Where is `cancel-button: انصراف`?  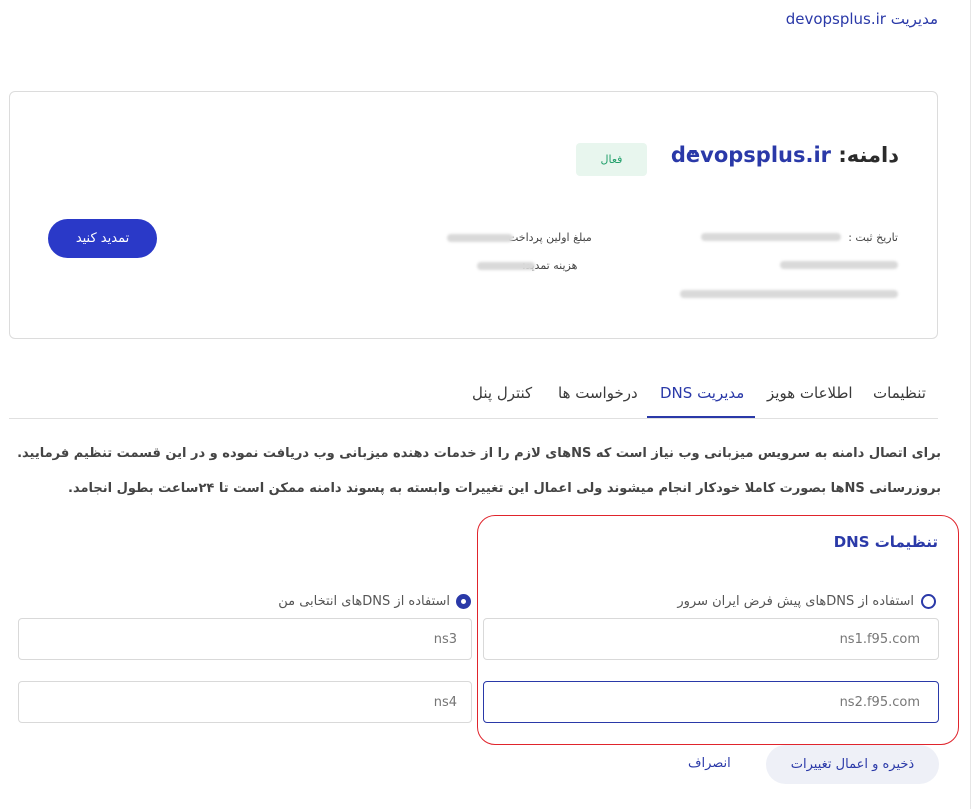
cancel-button: انصراف is located at coordinates (709, 763).